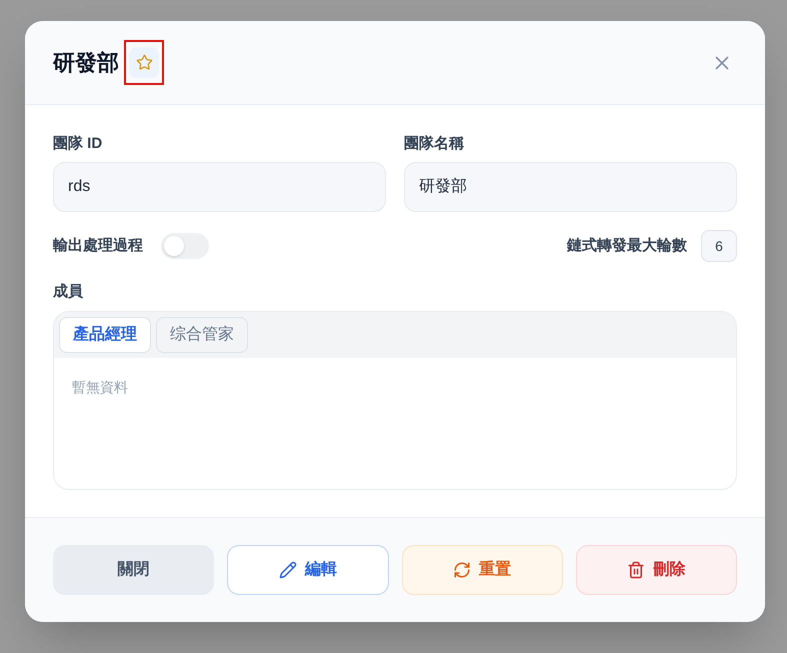 Image resolution: width=787 pixels, height=653 pixels. Describe the element at coordinates (202, 335) in the screenshot. I see `member-tab: 综合管家` at that location.